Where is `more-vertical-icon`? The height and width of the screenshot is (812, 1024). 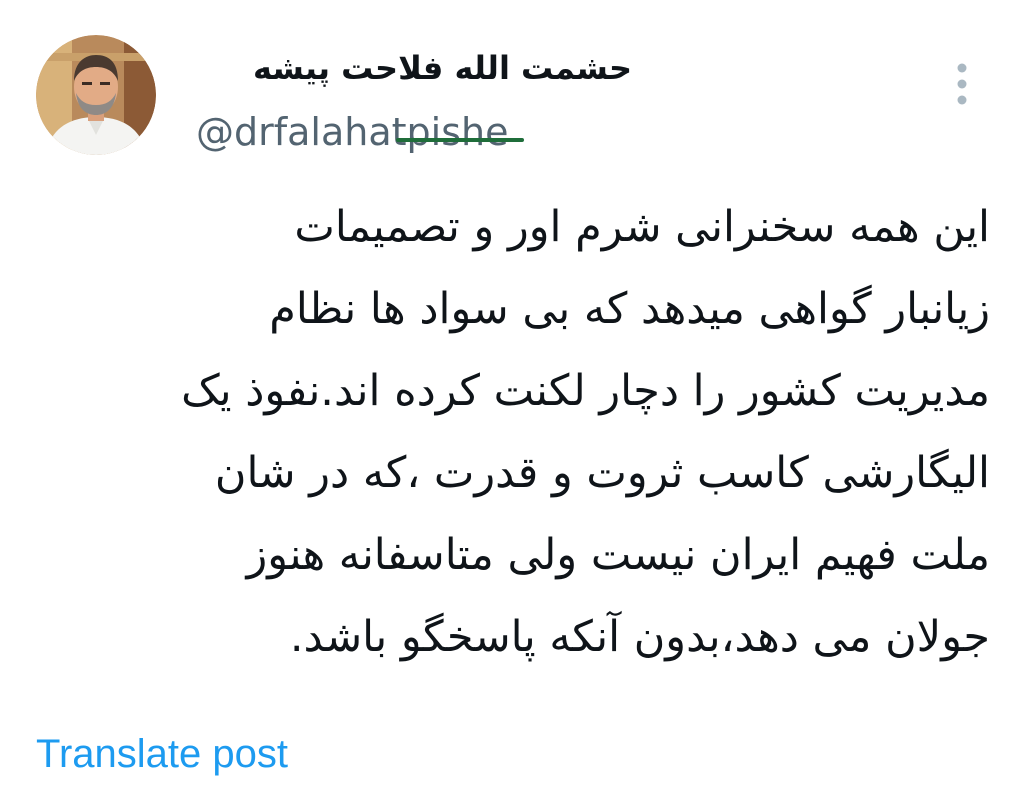 more-vertical-icon is located at coordinates (962, 84).